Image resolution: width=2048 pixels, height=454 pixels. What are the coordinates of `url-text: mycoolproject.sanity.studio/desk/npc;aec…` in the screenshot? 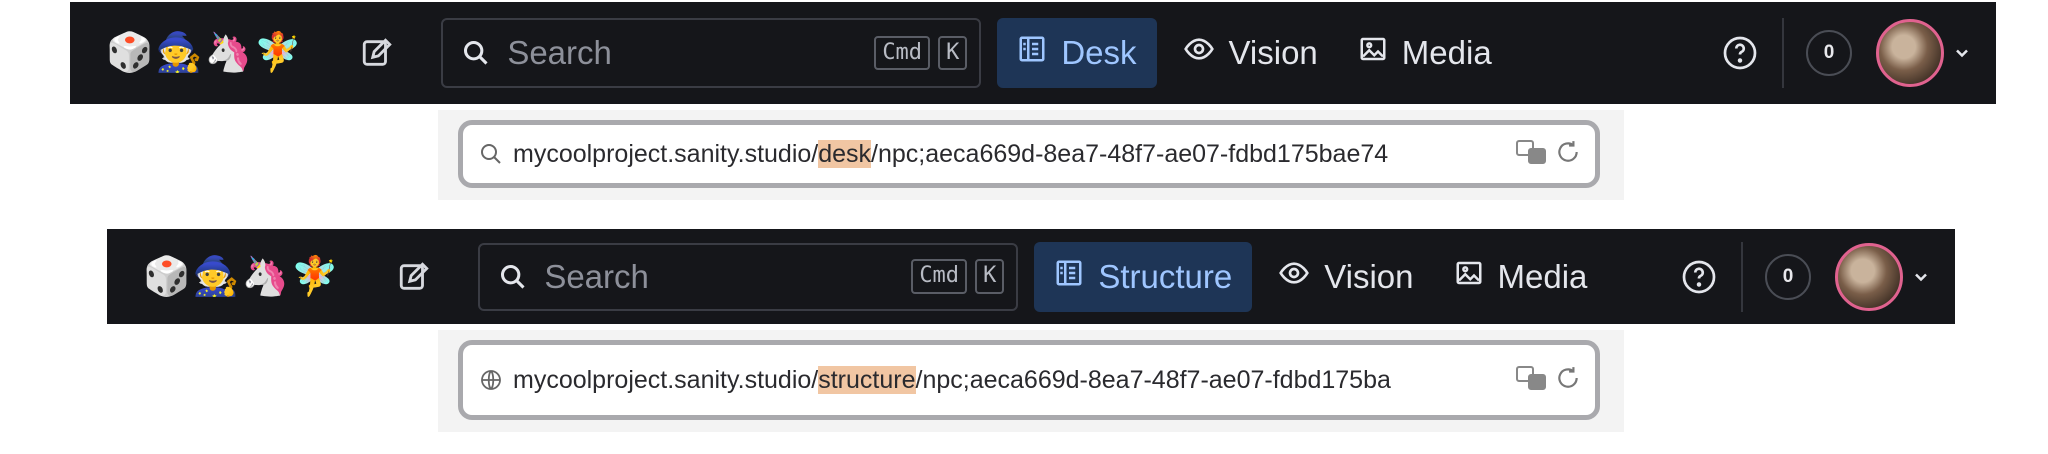 It's located at (1010, 154).